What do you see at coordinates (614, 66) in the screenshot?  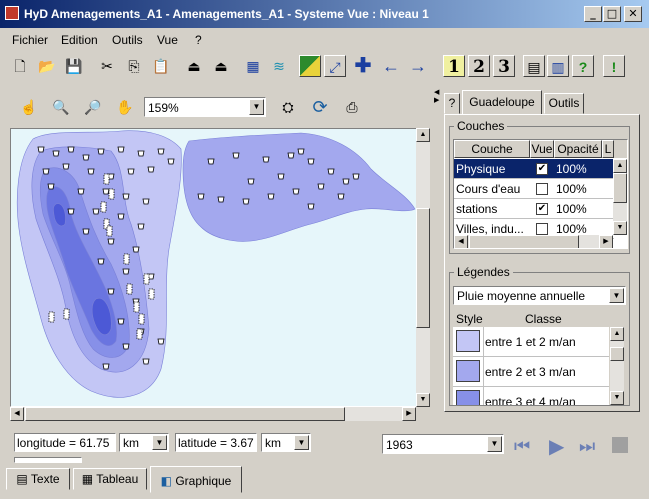 I see `info-icon: !` at bounding box center [614, 66].